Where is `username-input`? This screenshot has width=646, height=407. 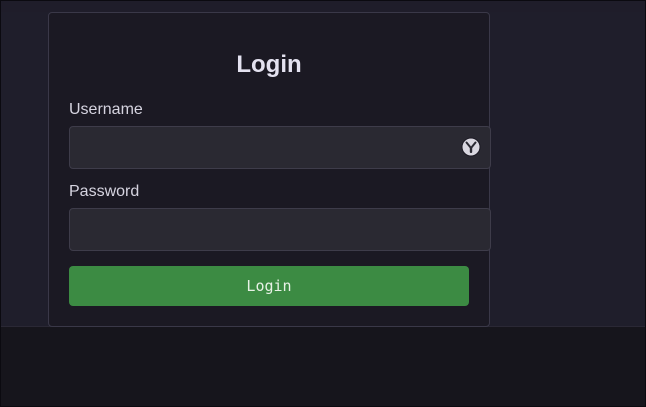 username-input is located at coordinates (280, 147).